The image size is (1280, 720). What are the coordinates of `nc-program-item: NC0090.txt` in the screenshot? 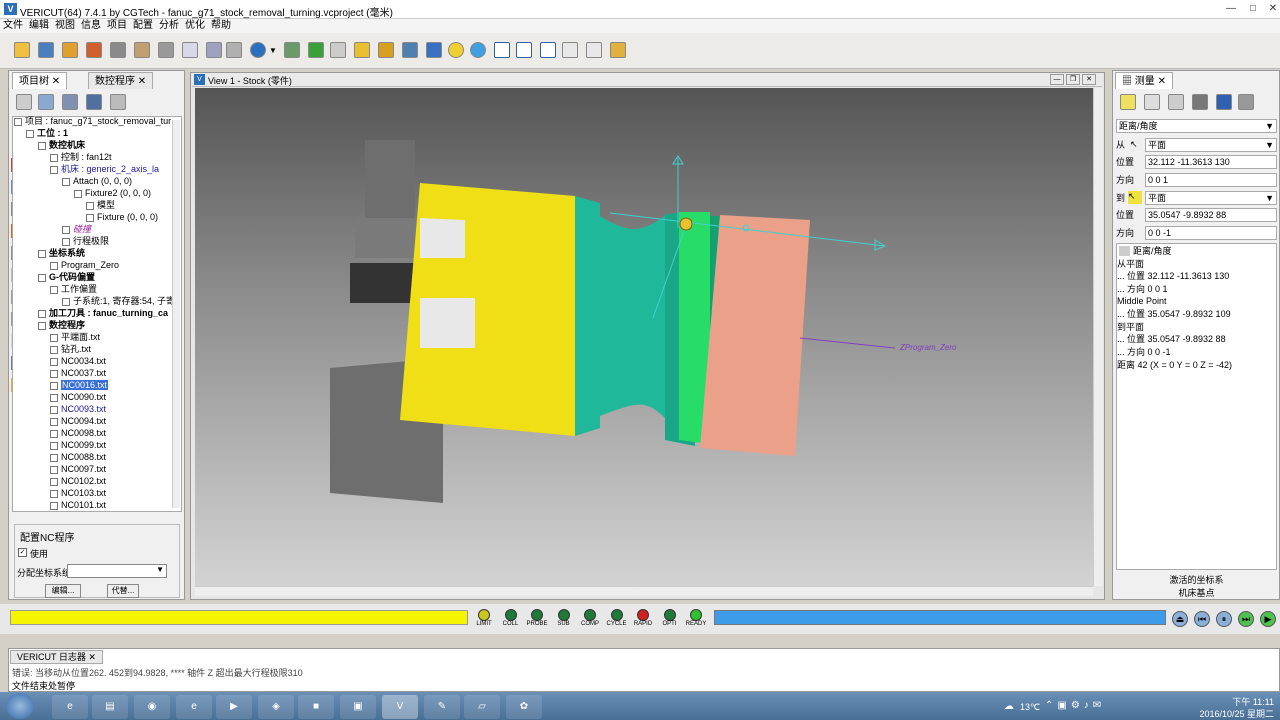 It's located at (78, 397).